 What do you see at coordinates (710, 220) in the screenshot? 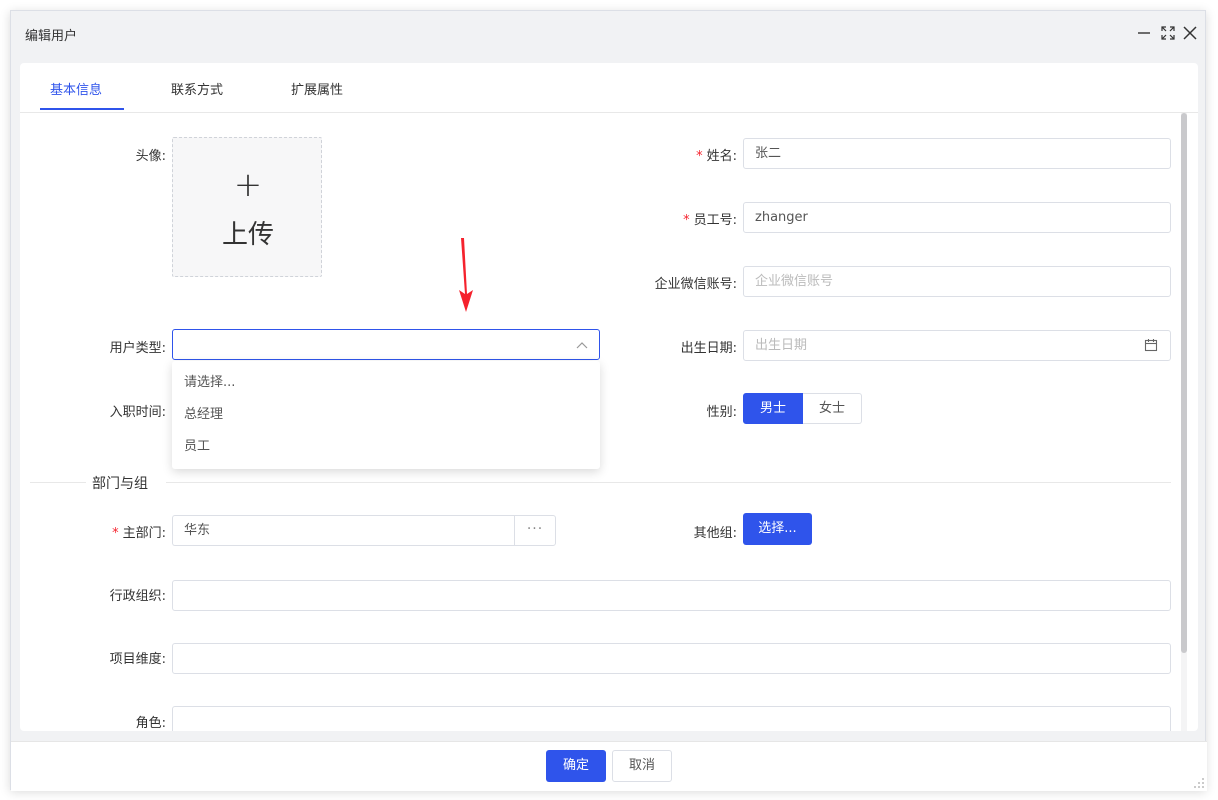
I see `employee-no-label: * 员工号:` at bounding box center [710, 220].